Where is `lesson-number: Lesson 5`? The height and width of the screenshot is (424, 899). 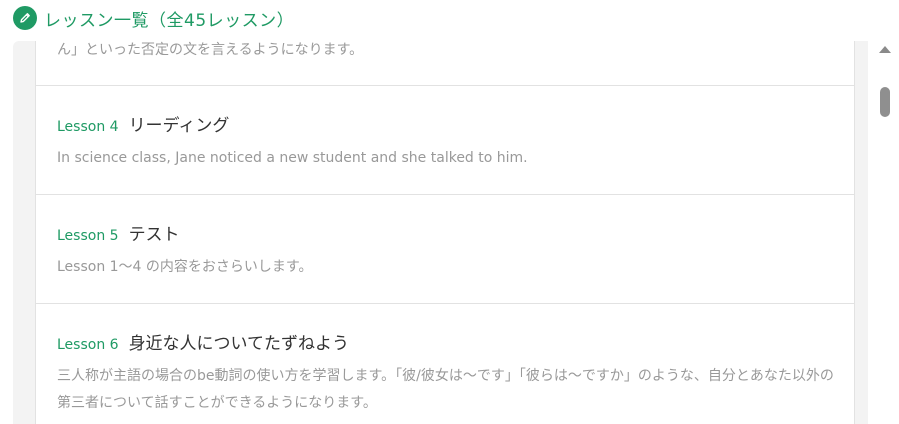
lesson-number: Lesson 5 is located at coordinates (88, 236).